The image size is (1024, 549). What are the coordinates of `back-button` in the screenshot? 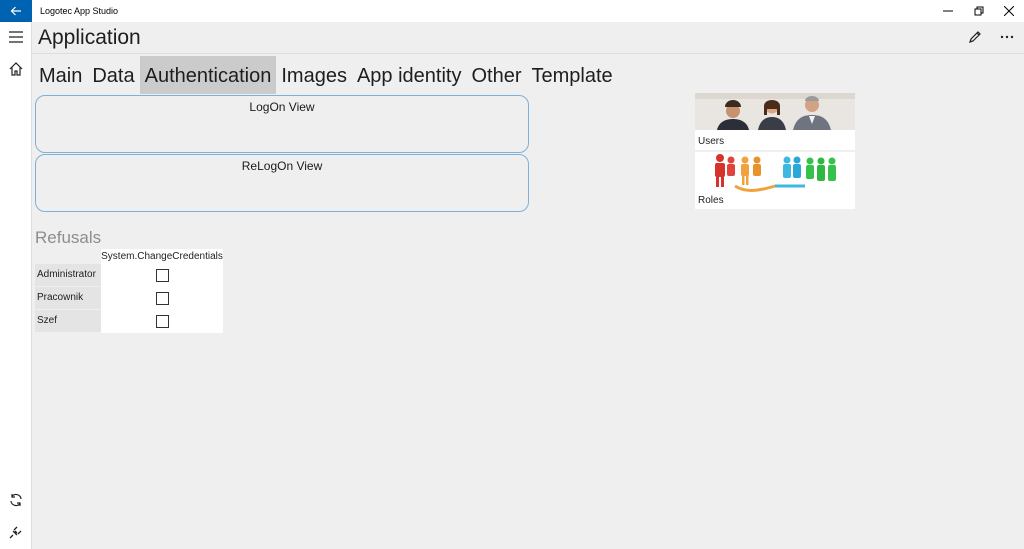 It's located at (16, 11).